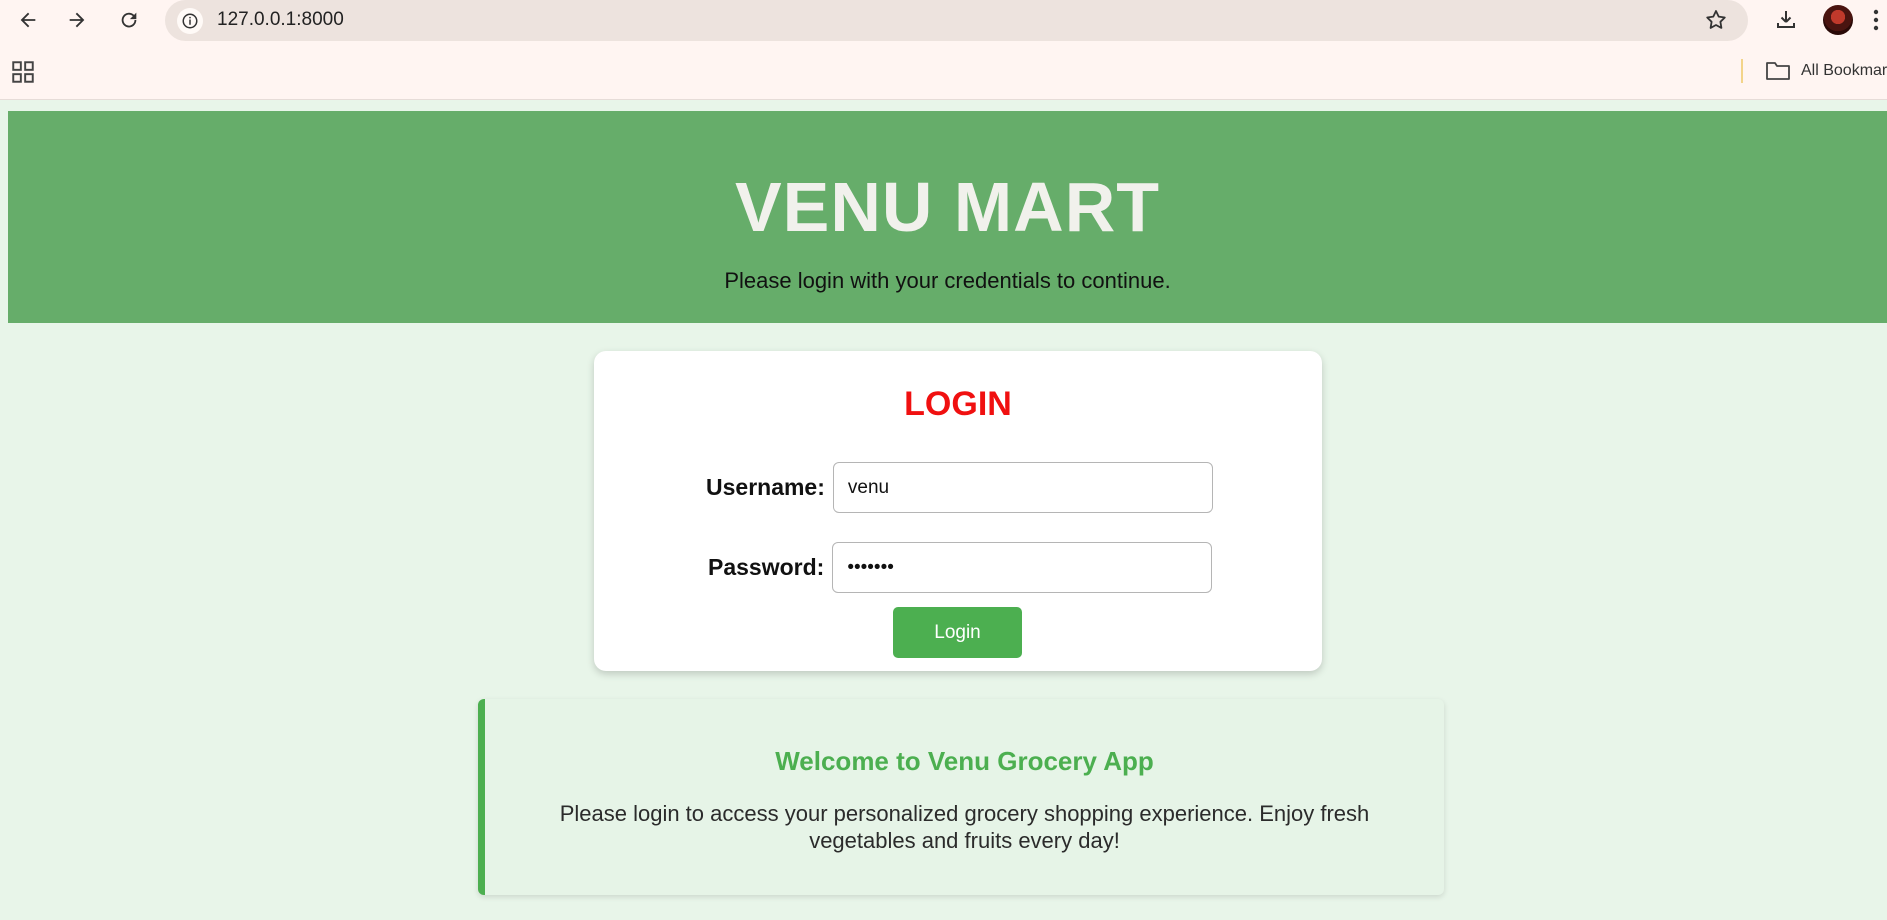 The image size is (1887, 920). Describe the element at coordinates (1022, 487) in the screenshot. I see `username-input` at that location.